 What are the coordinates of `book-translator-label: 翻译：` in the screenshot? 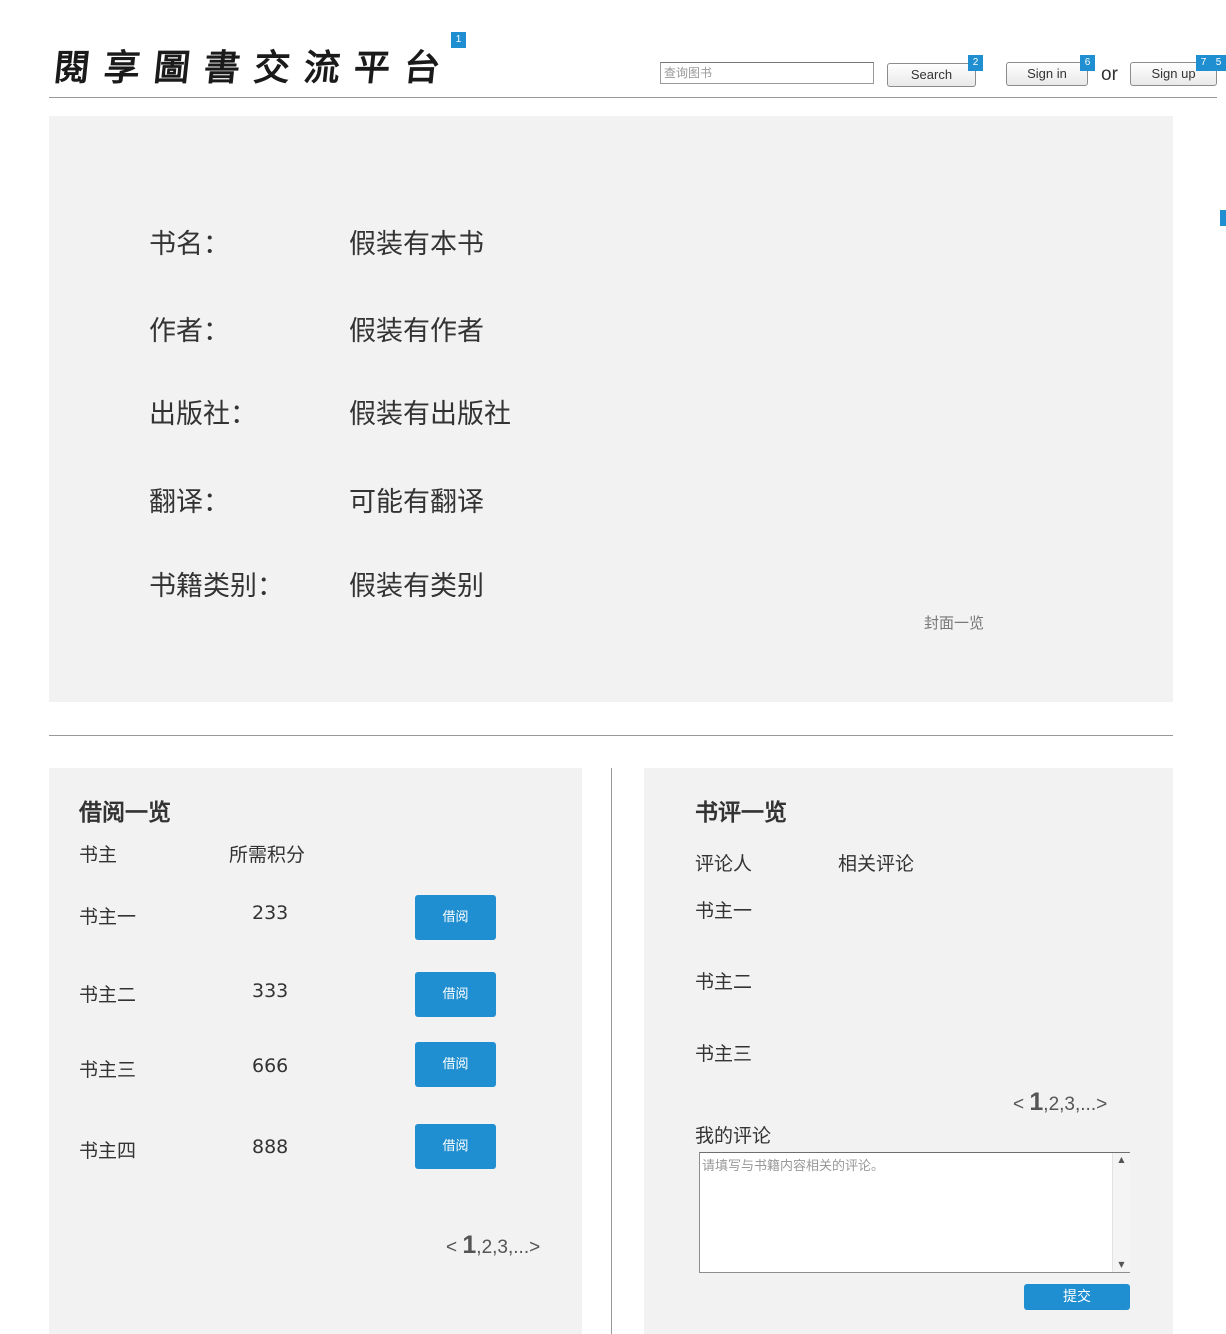 It's located at (189, 502).